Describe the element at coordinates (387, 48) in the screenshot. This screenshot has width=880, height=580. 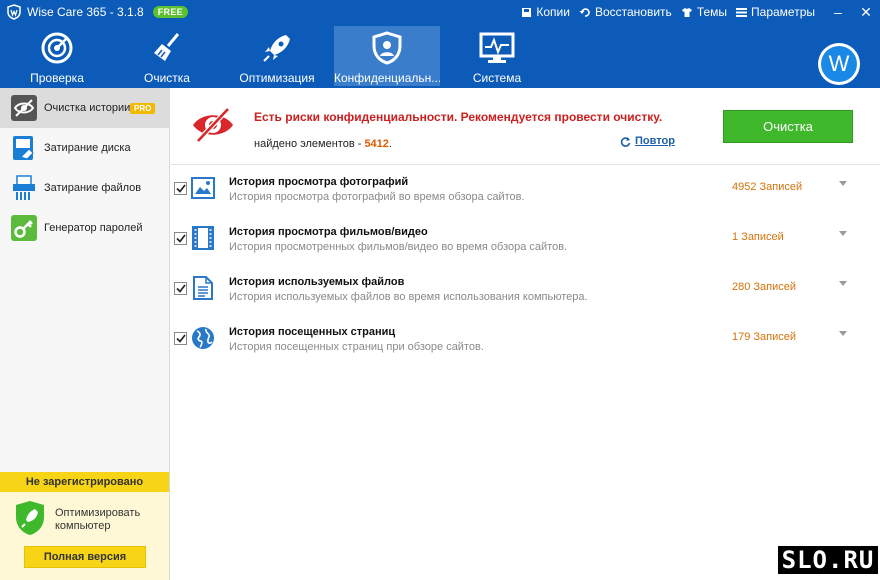
I see `privacy-shield-icon` at that location.